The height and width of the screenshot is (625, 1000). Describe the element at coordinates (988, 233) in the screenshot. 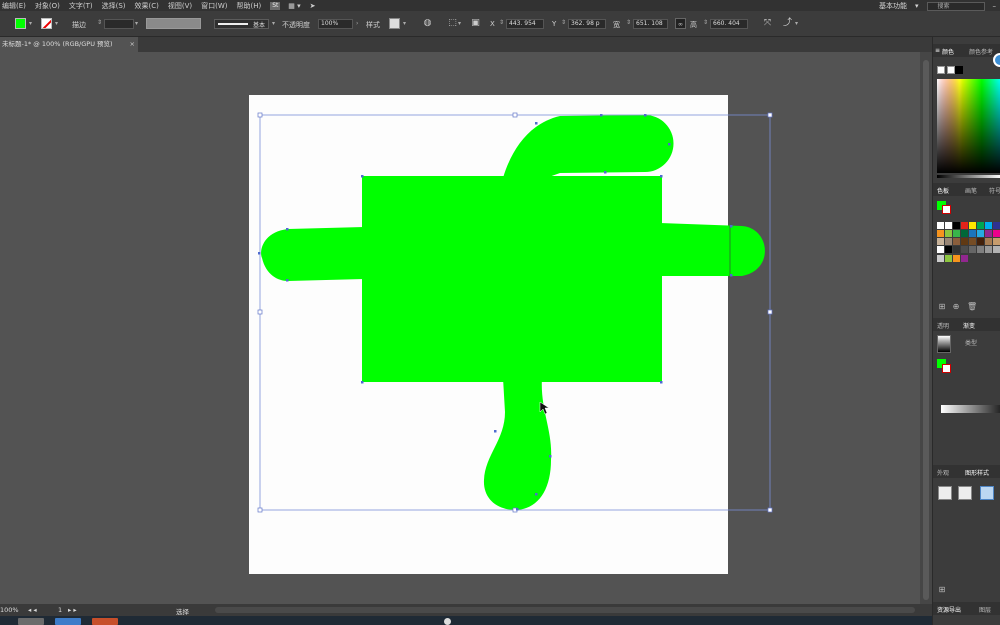

I see `swatch-purple` at that location.